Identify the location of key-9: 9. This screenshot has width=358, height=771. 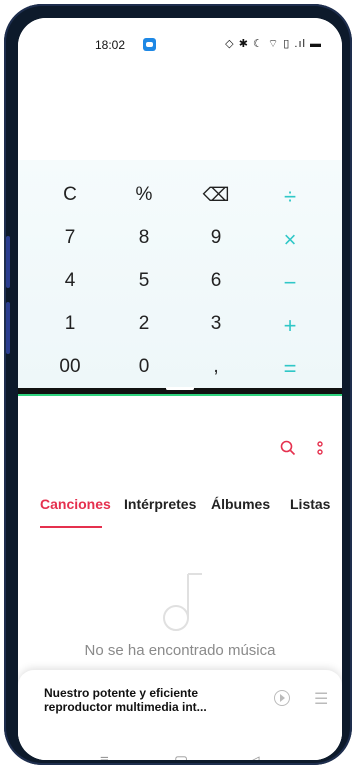
(216, 238).